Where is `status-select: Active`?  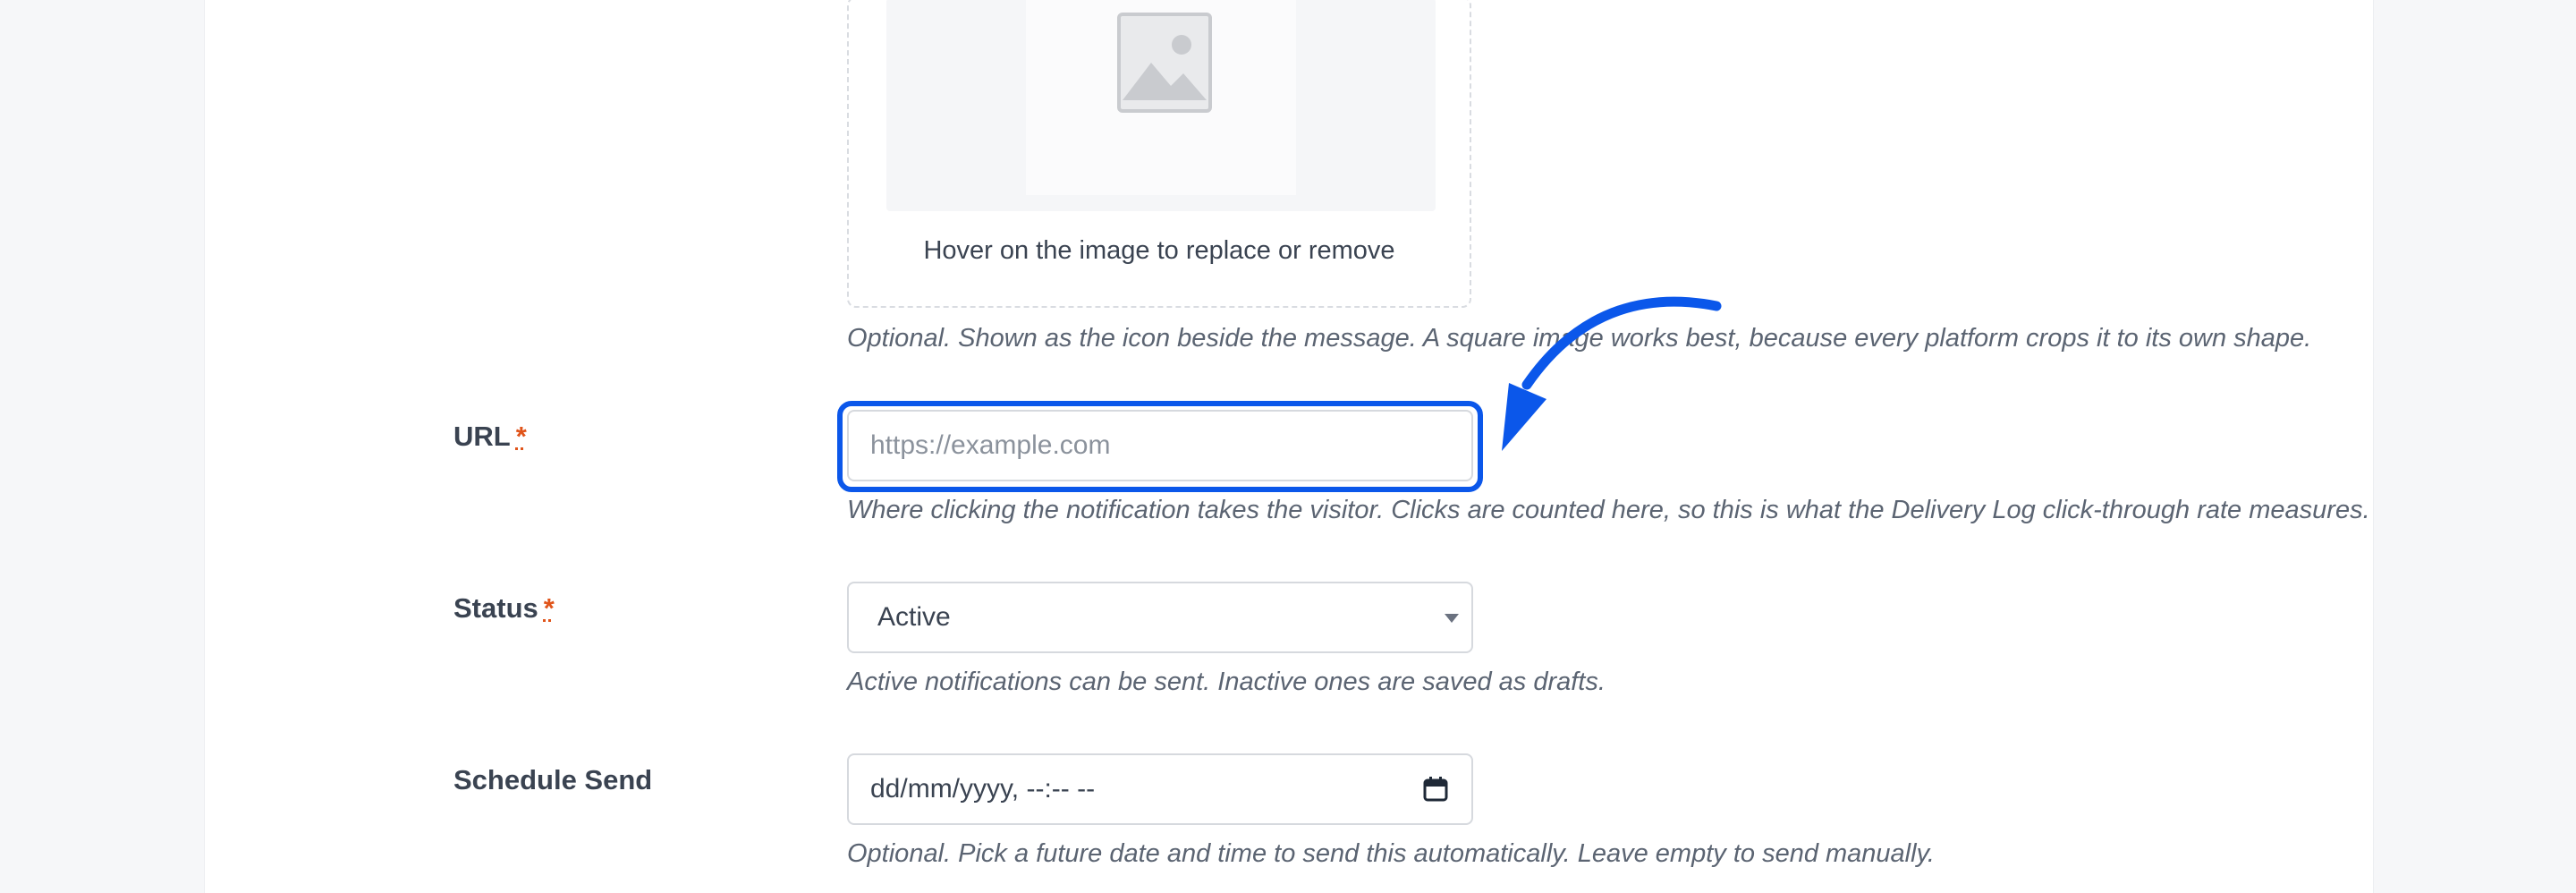 status-select: Active is located at coordinates (1160, 617).